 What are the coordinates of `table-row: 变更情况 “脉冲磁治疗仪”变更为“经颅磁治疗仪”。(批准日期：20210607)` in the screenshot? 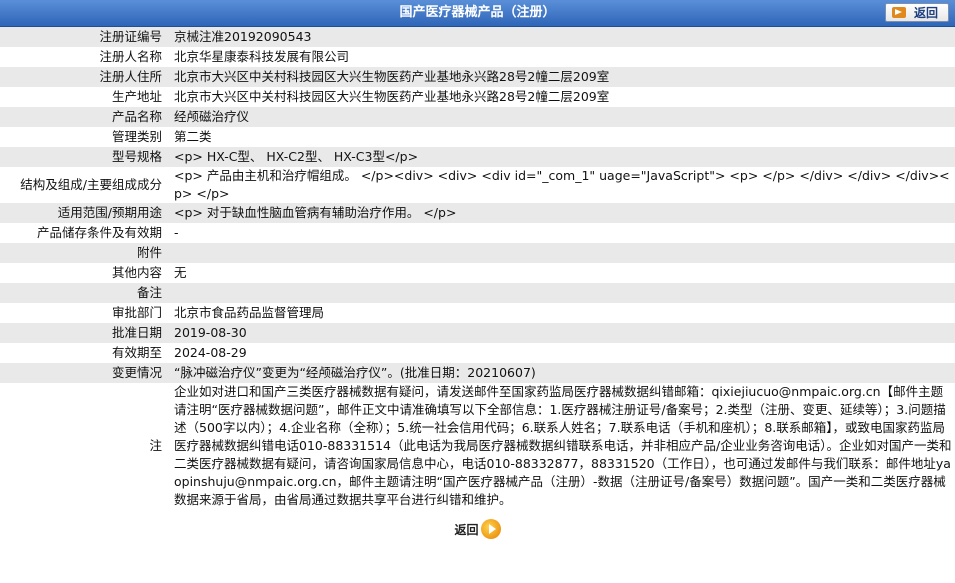 It's located at (477, 373).